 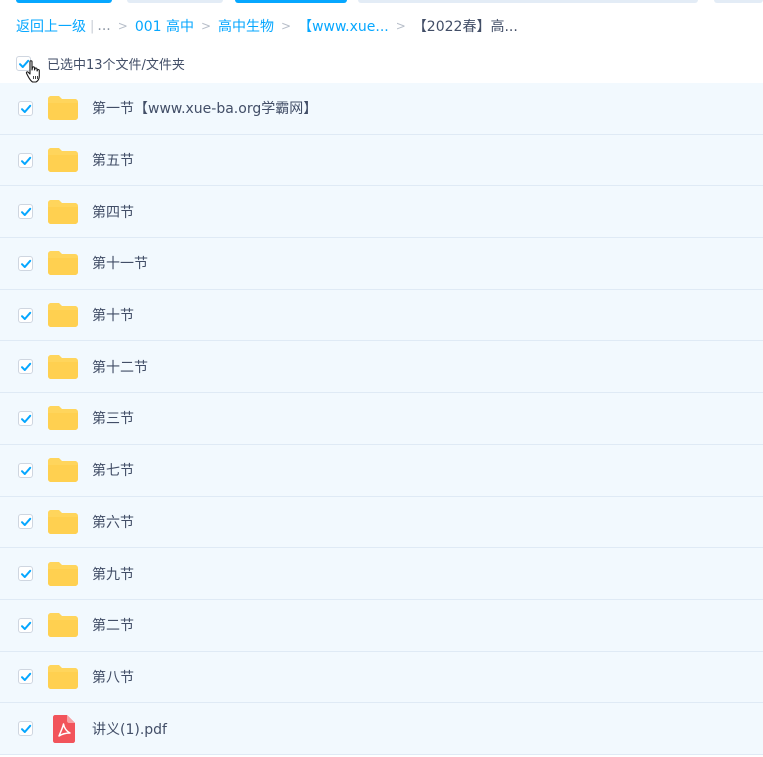 What do you see at coordinates (204, 108) in the screenshot?
I see `file-name: 第一节【www.xue-ba.org学霸网】` at bounding box center [204, 108].